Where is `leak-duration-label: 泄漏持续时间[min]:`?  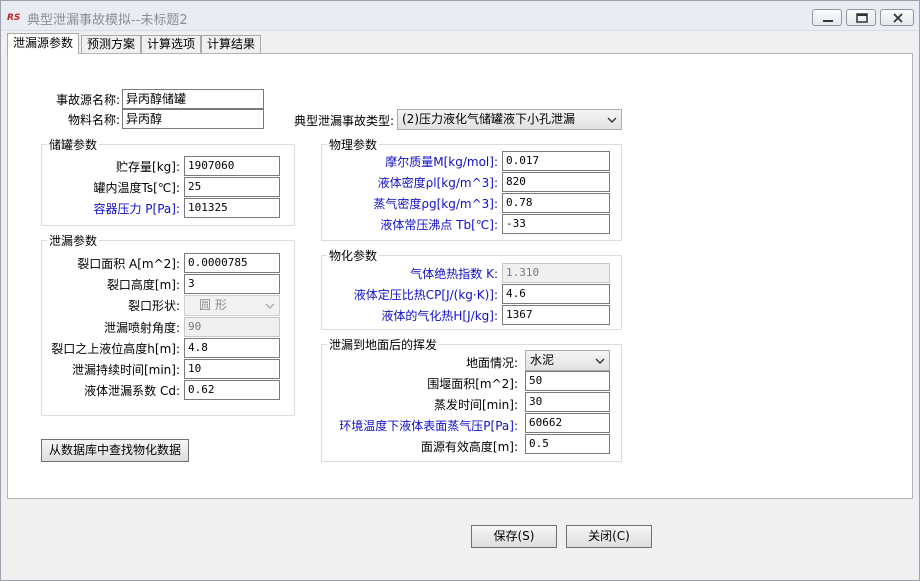 leak-duration-label: 泄漏持续时间[min]: is located at coordinates (125, 370).